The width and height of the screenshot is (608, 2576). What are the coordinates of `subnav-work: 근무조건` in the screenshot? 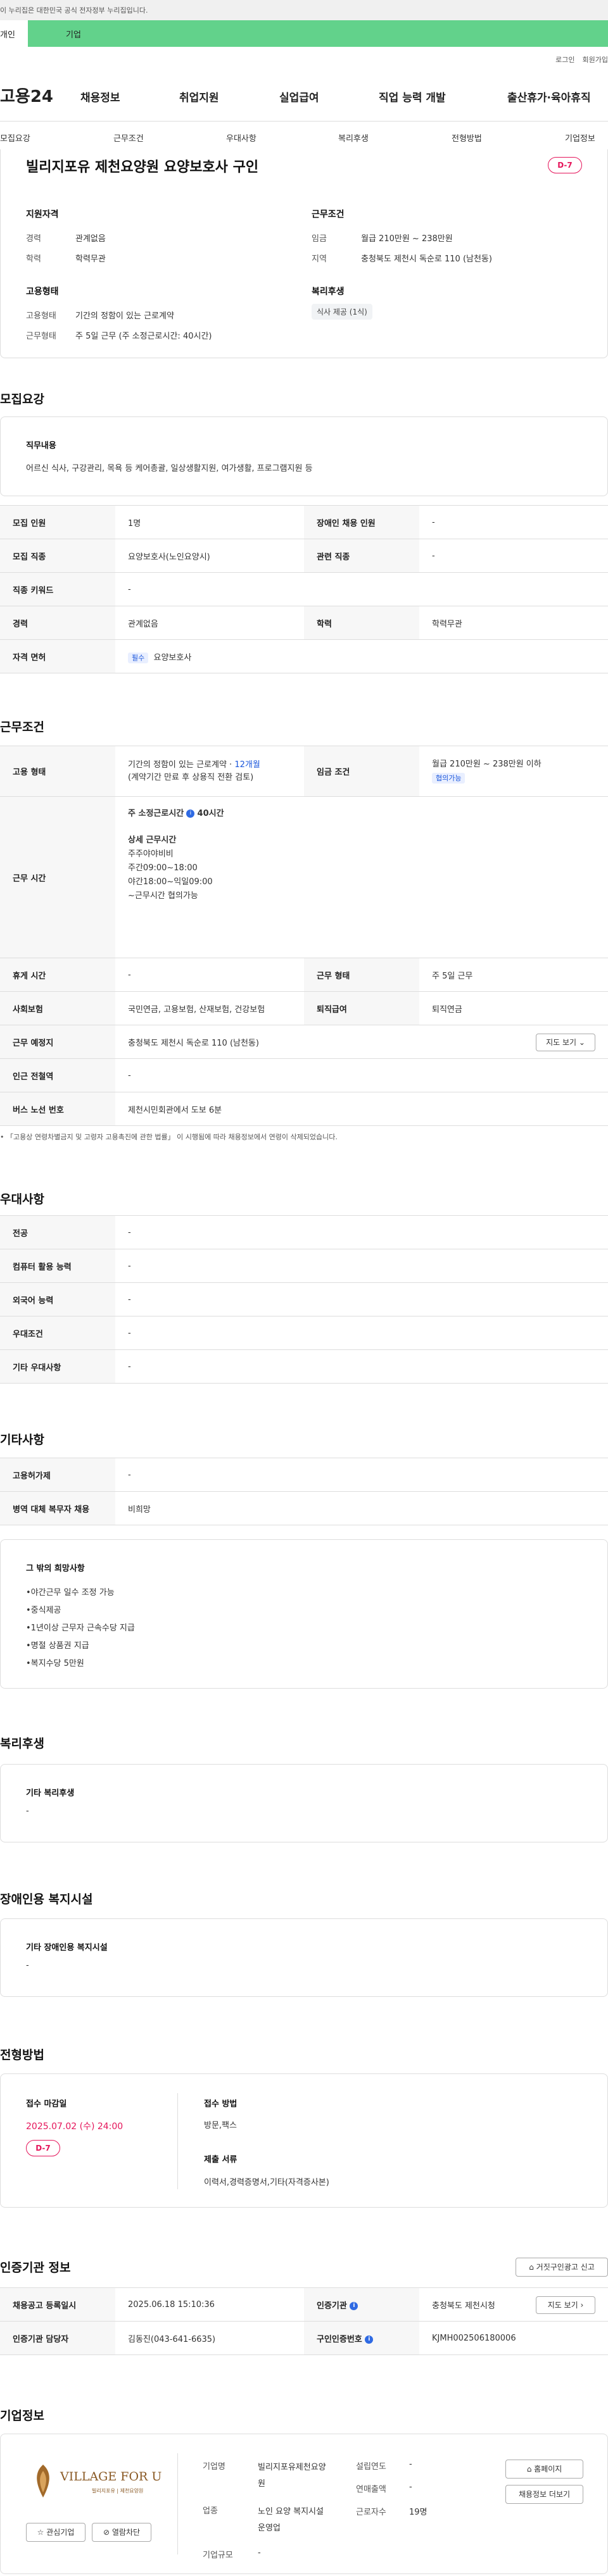 It's located at (128, 138).